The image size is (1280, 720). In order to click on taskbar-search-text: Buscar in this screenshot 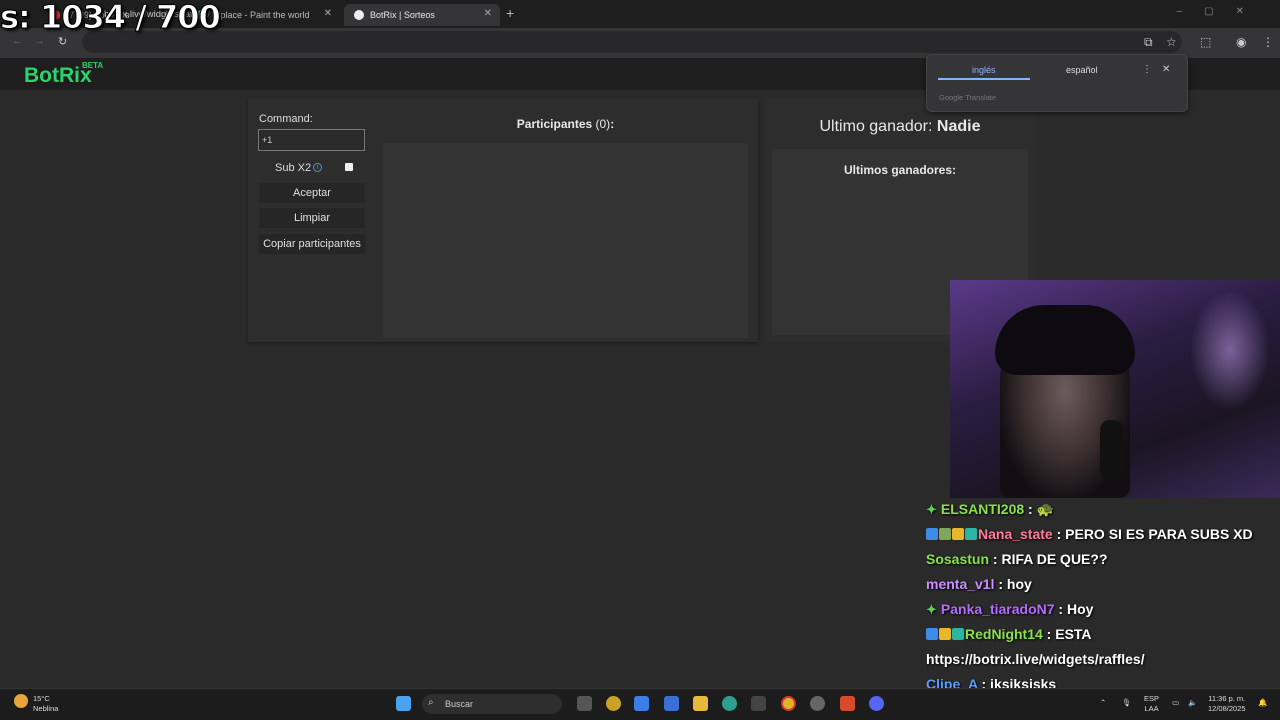, I will do `click(459, 704)`.